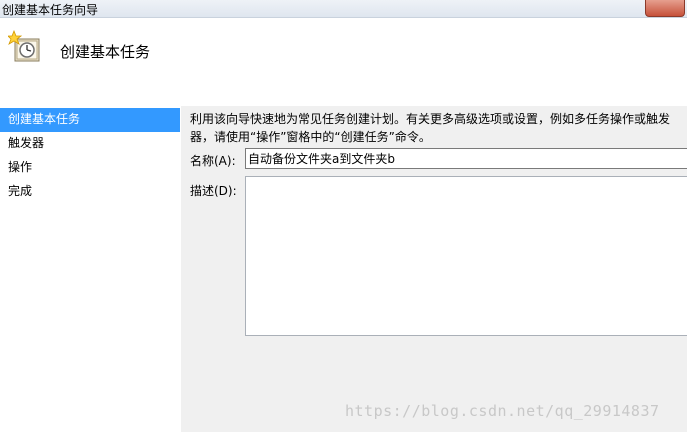 The height and width of the screenshot is (432, 687). I want to click on watermark: https://blog.csdn.net/qq_29914837, so click(502, 411).